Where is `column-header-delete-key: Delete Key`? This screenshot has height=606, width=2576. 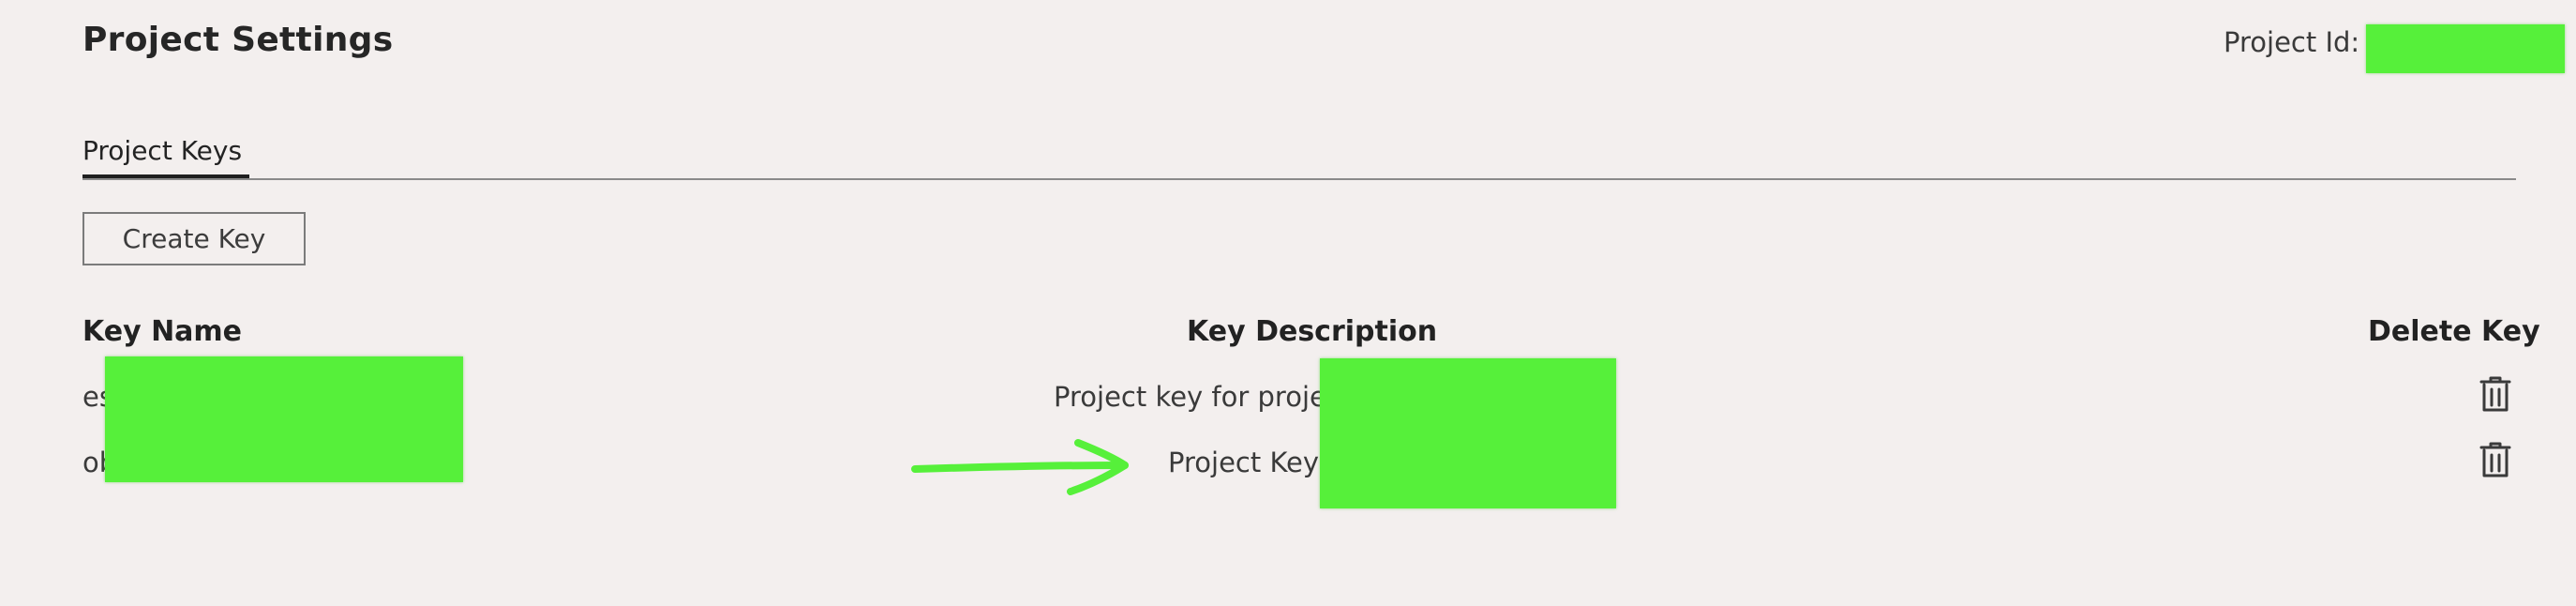 column-header-delete-key: Delete Key is located at coordinates (2454, 331).